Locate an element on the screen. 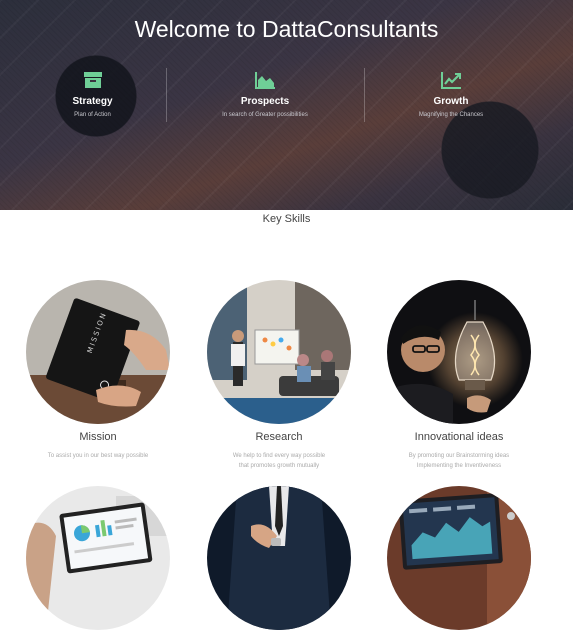  archive-icon is located at coordinates (92, 80).